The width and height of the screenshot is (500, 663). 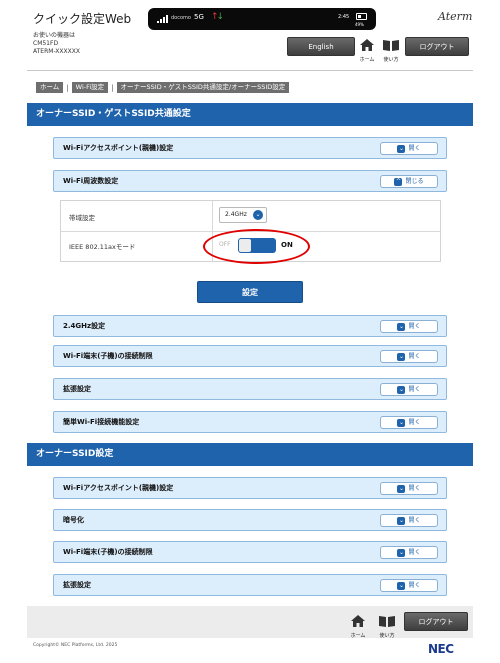 I want to click on footer-home-link: ホーム, so click(x=358, y=625).